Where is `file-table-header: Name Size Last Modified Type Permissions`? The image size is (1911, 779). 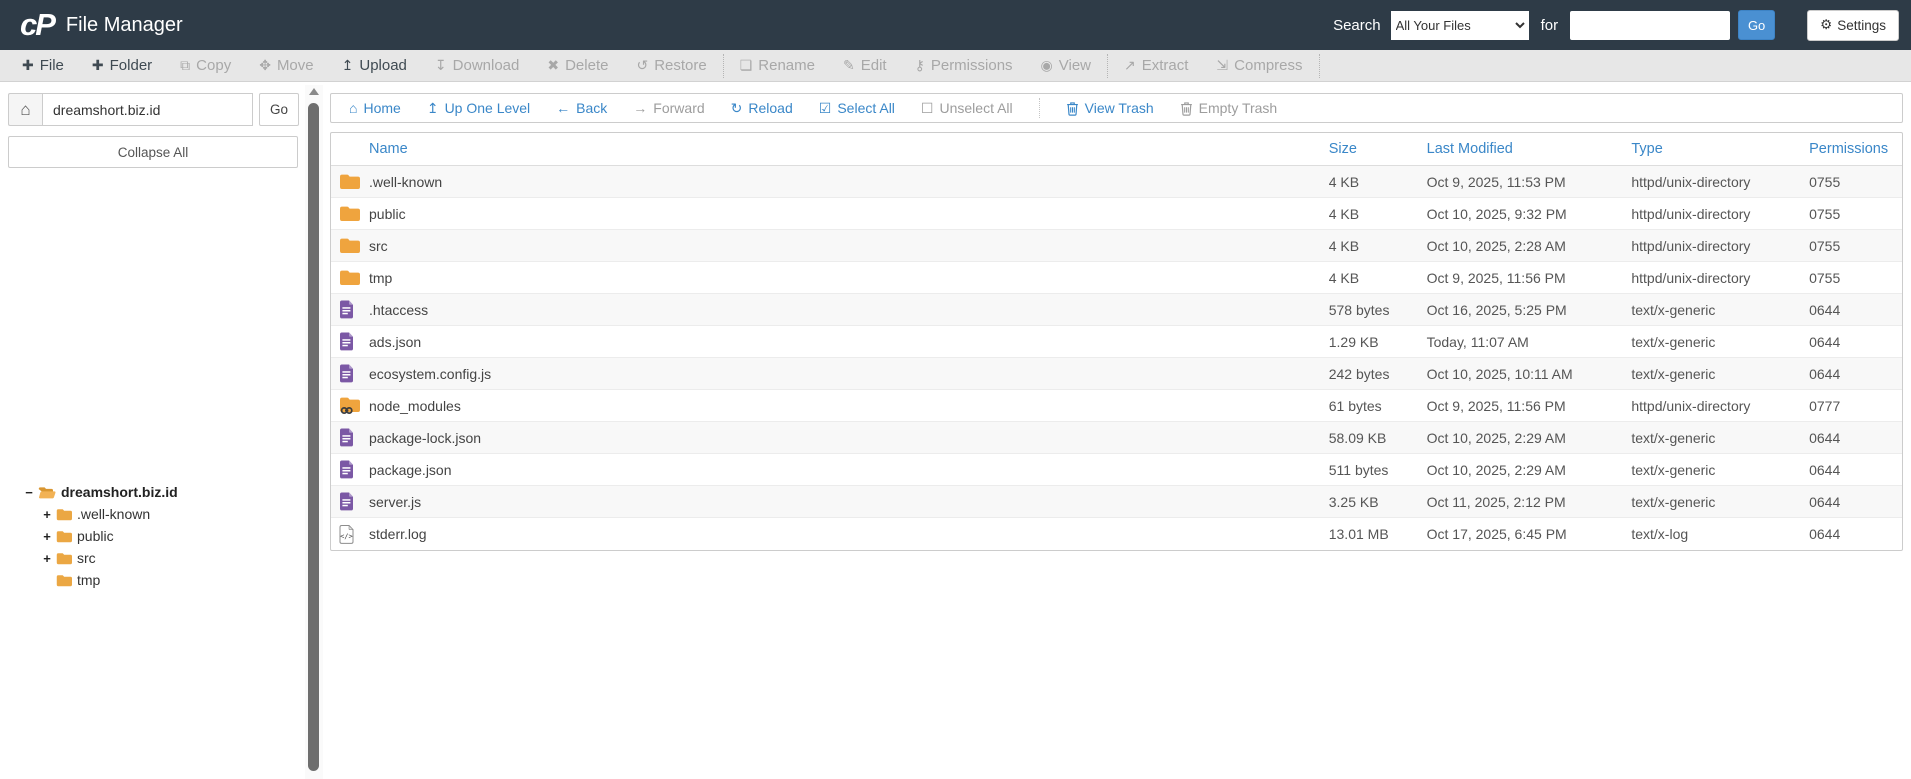 file-table-header: Name Size Last Modified Type Permissions is located at coordinates (1116, 149).